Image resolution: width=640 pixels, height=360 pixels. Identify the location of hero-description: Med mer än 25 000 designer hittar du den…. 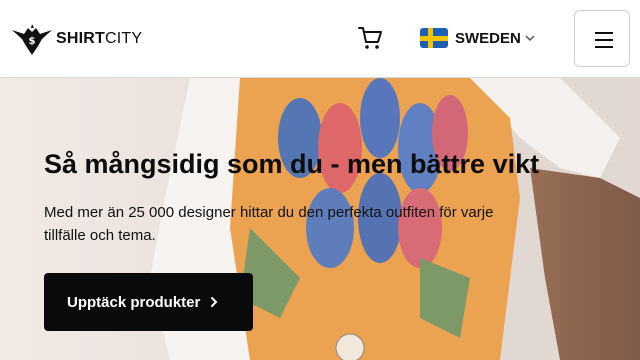
(269, 224).